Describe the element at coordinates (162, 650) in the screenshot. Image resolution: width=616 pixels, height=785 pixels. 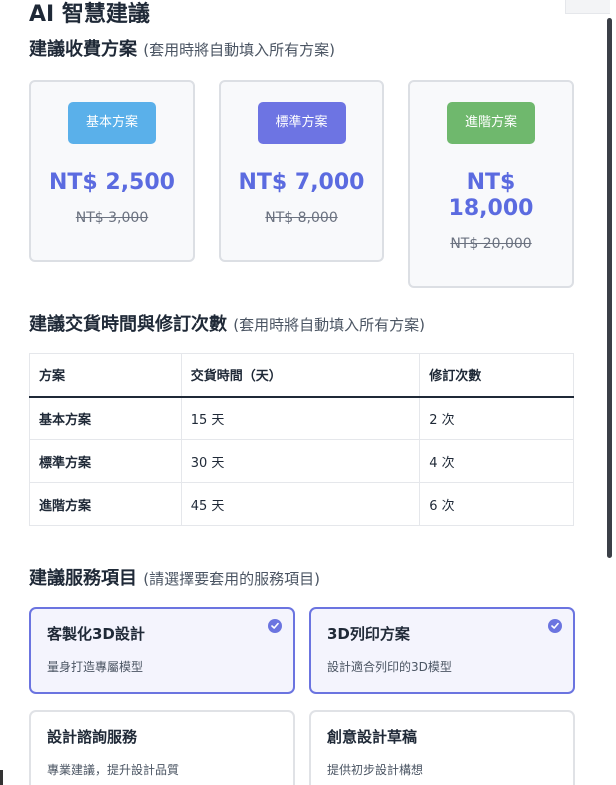
I see `service-card-custom-3d-design: 客製化3D設計 量身打造專屬模型` at that location.